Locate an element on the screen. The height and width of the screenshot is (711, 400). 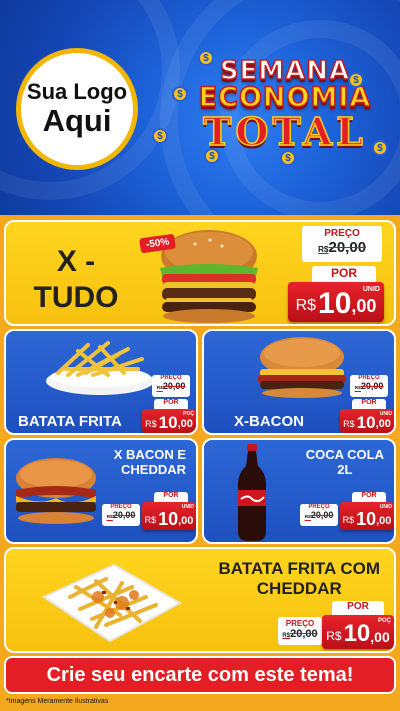
store-logo-placeholder: Sua Logo Aqui is located at coordinates (77, 109).